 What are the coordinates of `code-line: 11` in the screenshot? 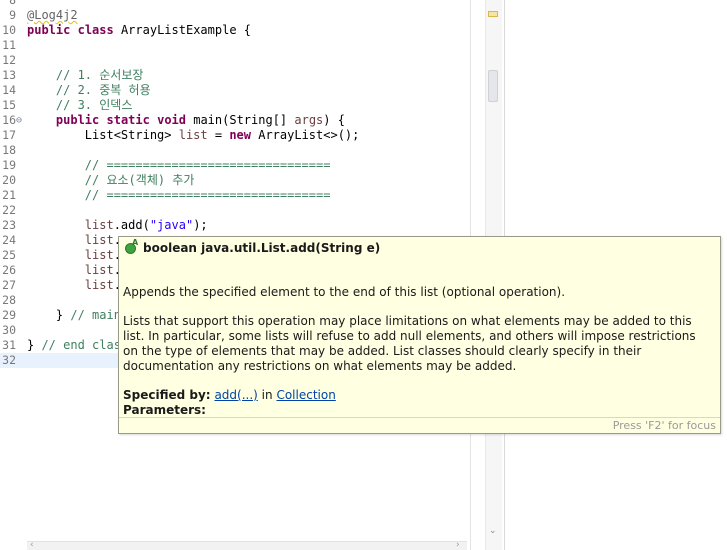 It's located at (242, 45).